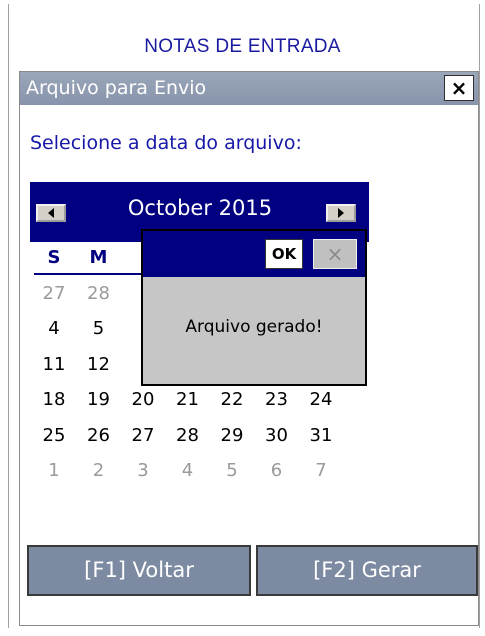 Image resolution: width=485 pixels, height=636 pixels. I want to click on back-button: [F1] Voltar, so click(139, 570).